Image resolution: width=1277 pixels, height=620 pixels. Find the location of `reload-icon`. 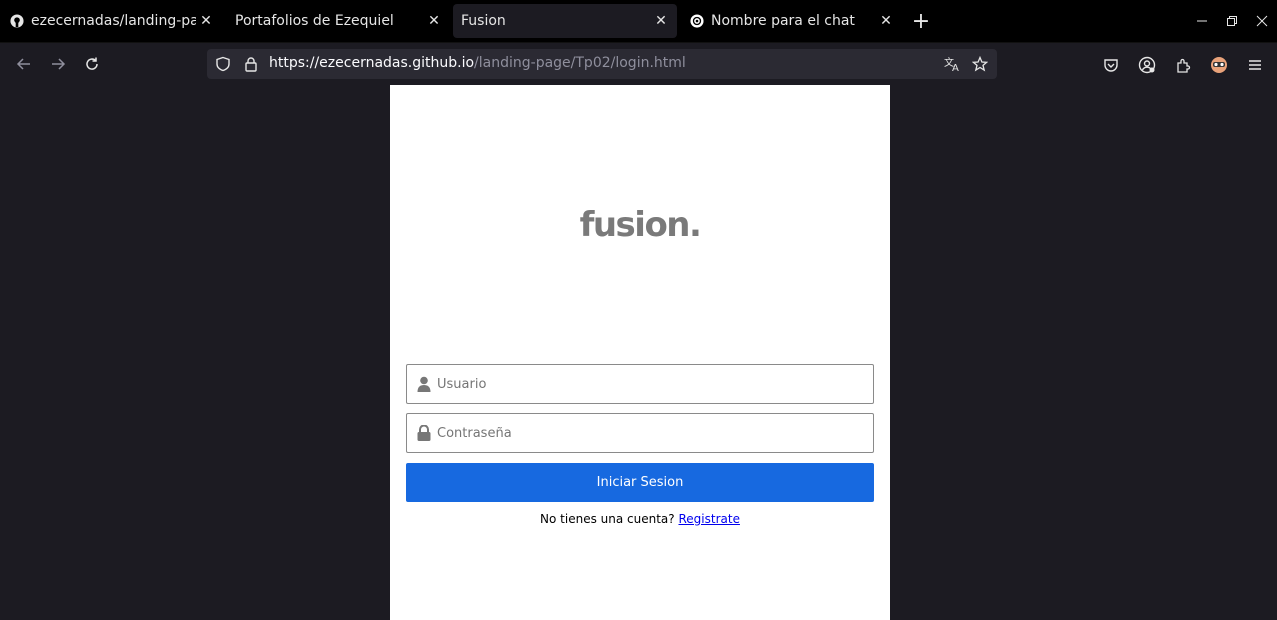

reload-icon is located at coordinates (92, 64).